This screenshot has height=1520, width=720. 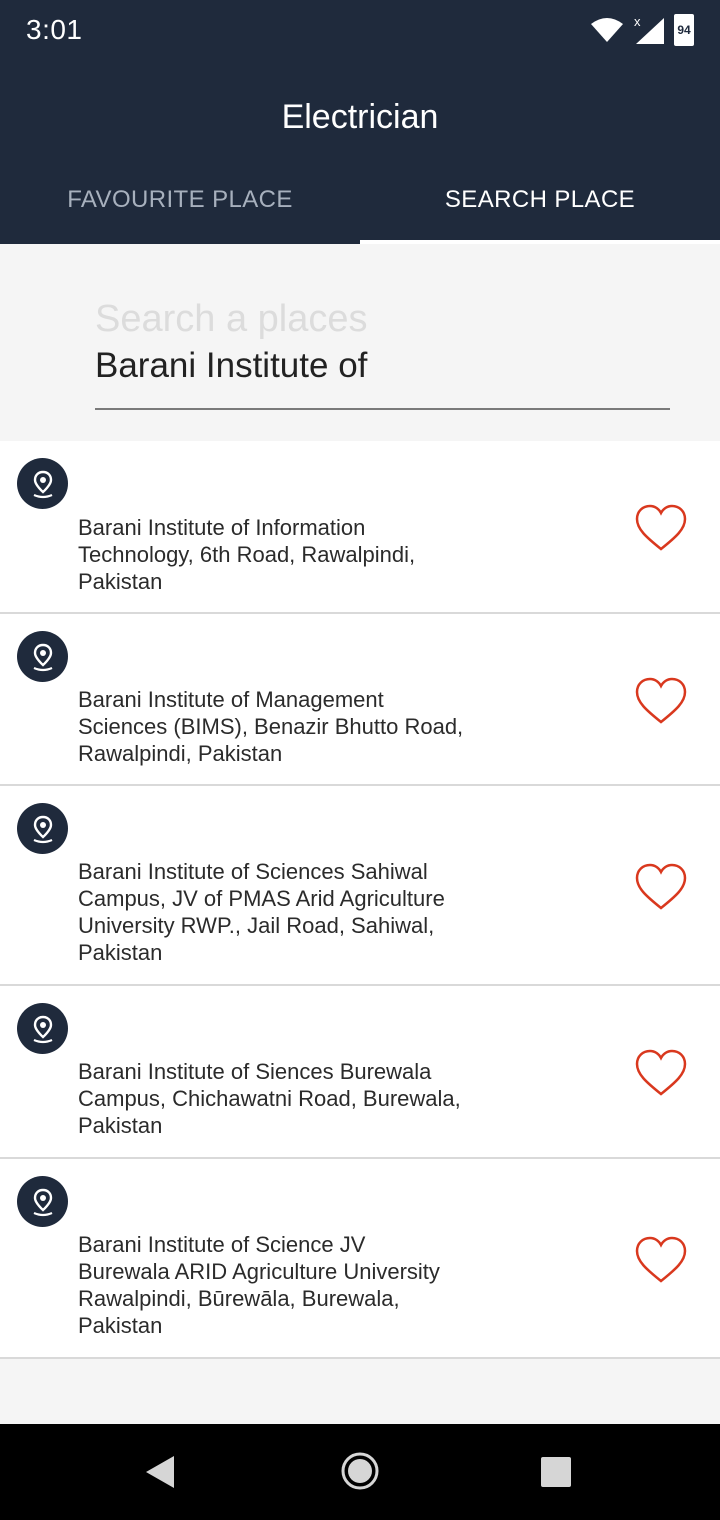 I want to click on navigation-bar, so click(x=360, y=1472).